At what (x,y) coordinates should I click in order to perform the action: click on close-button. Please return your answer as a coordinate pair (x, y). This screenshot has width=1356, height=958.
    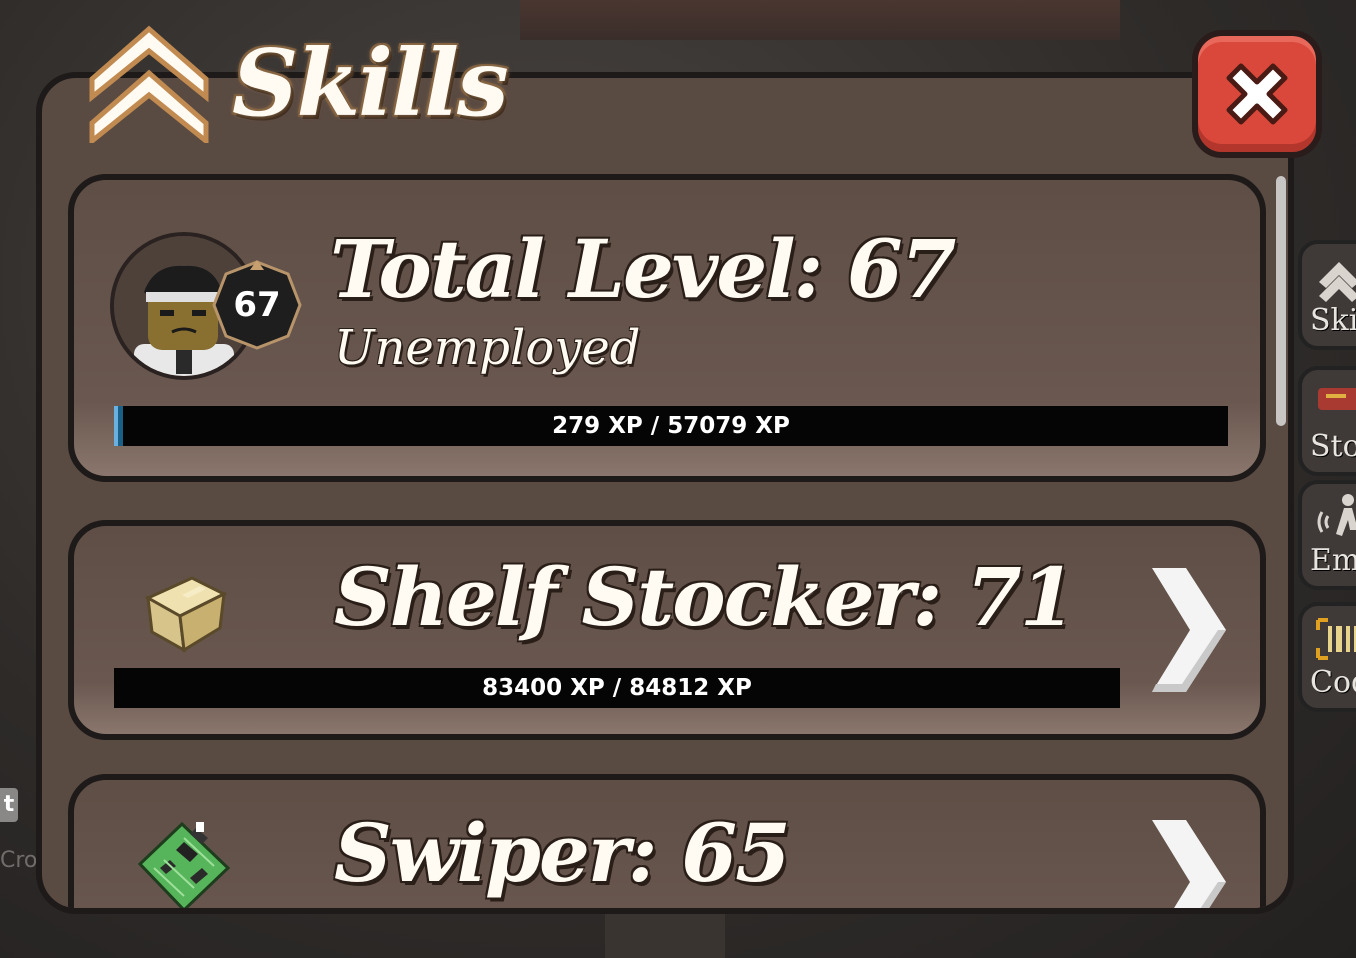
    Looking at the image, I should click on (1257, 94).